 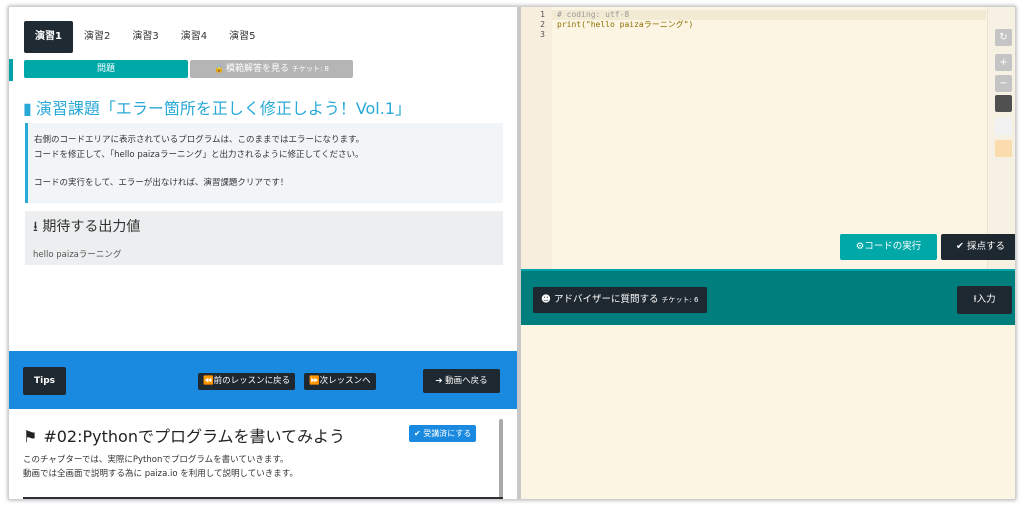 What do you see at coordinates (680, 300) in the screenshot?
I see `advisor-ticket-count: チケット: 6` at bounding box center [680, 300].